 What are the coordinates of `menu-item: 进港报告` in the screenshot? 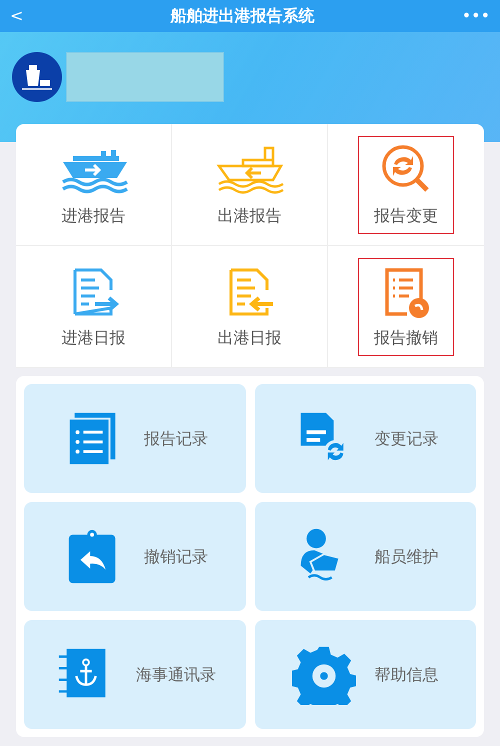 It's located at (94, 185).